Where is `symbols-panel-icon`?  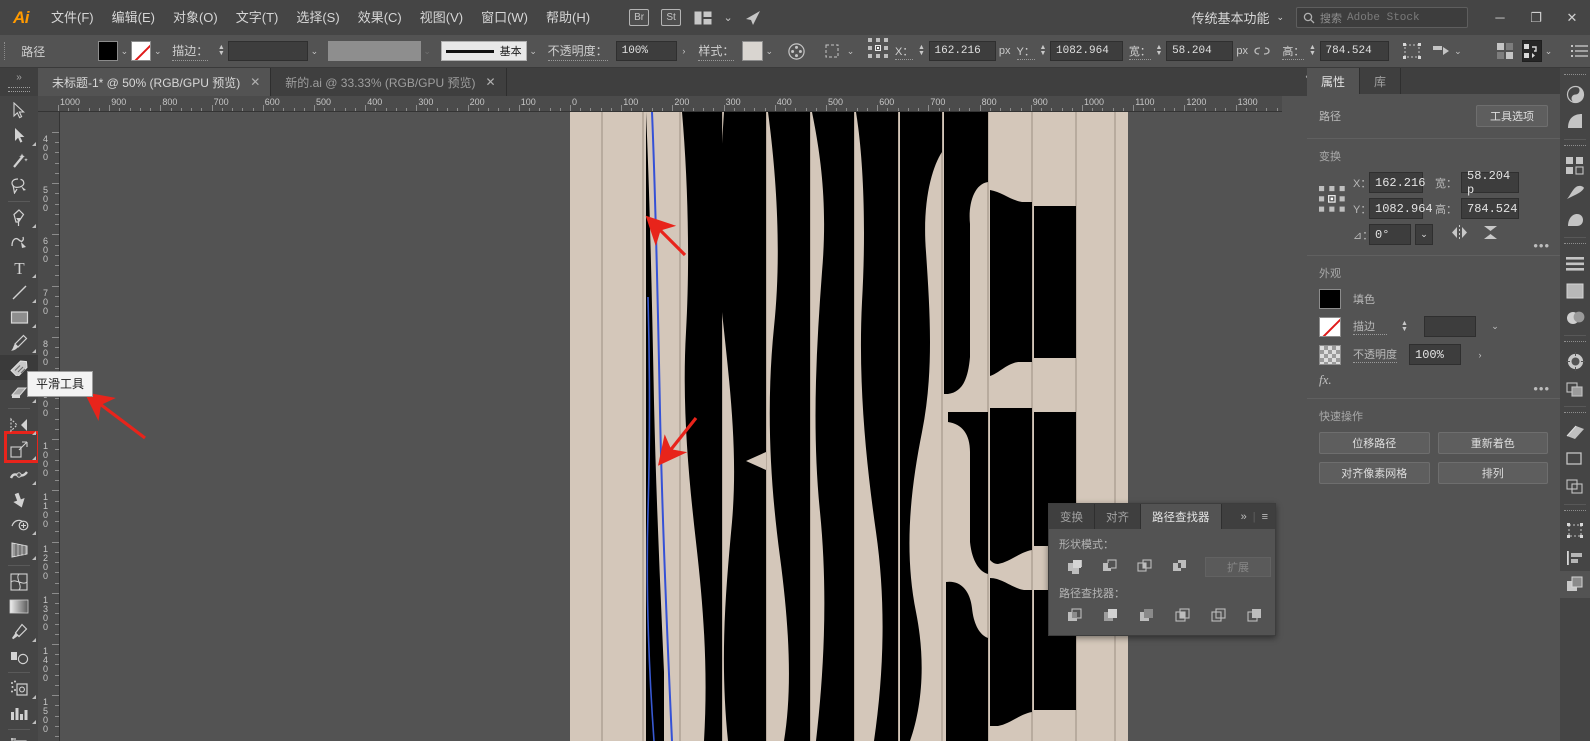
symbols-panel-icon is located at coordinates (1575, 219).